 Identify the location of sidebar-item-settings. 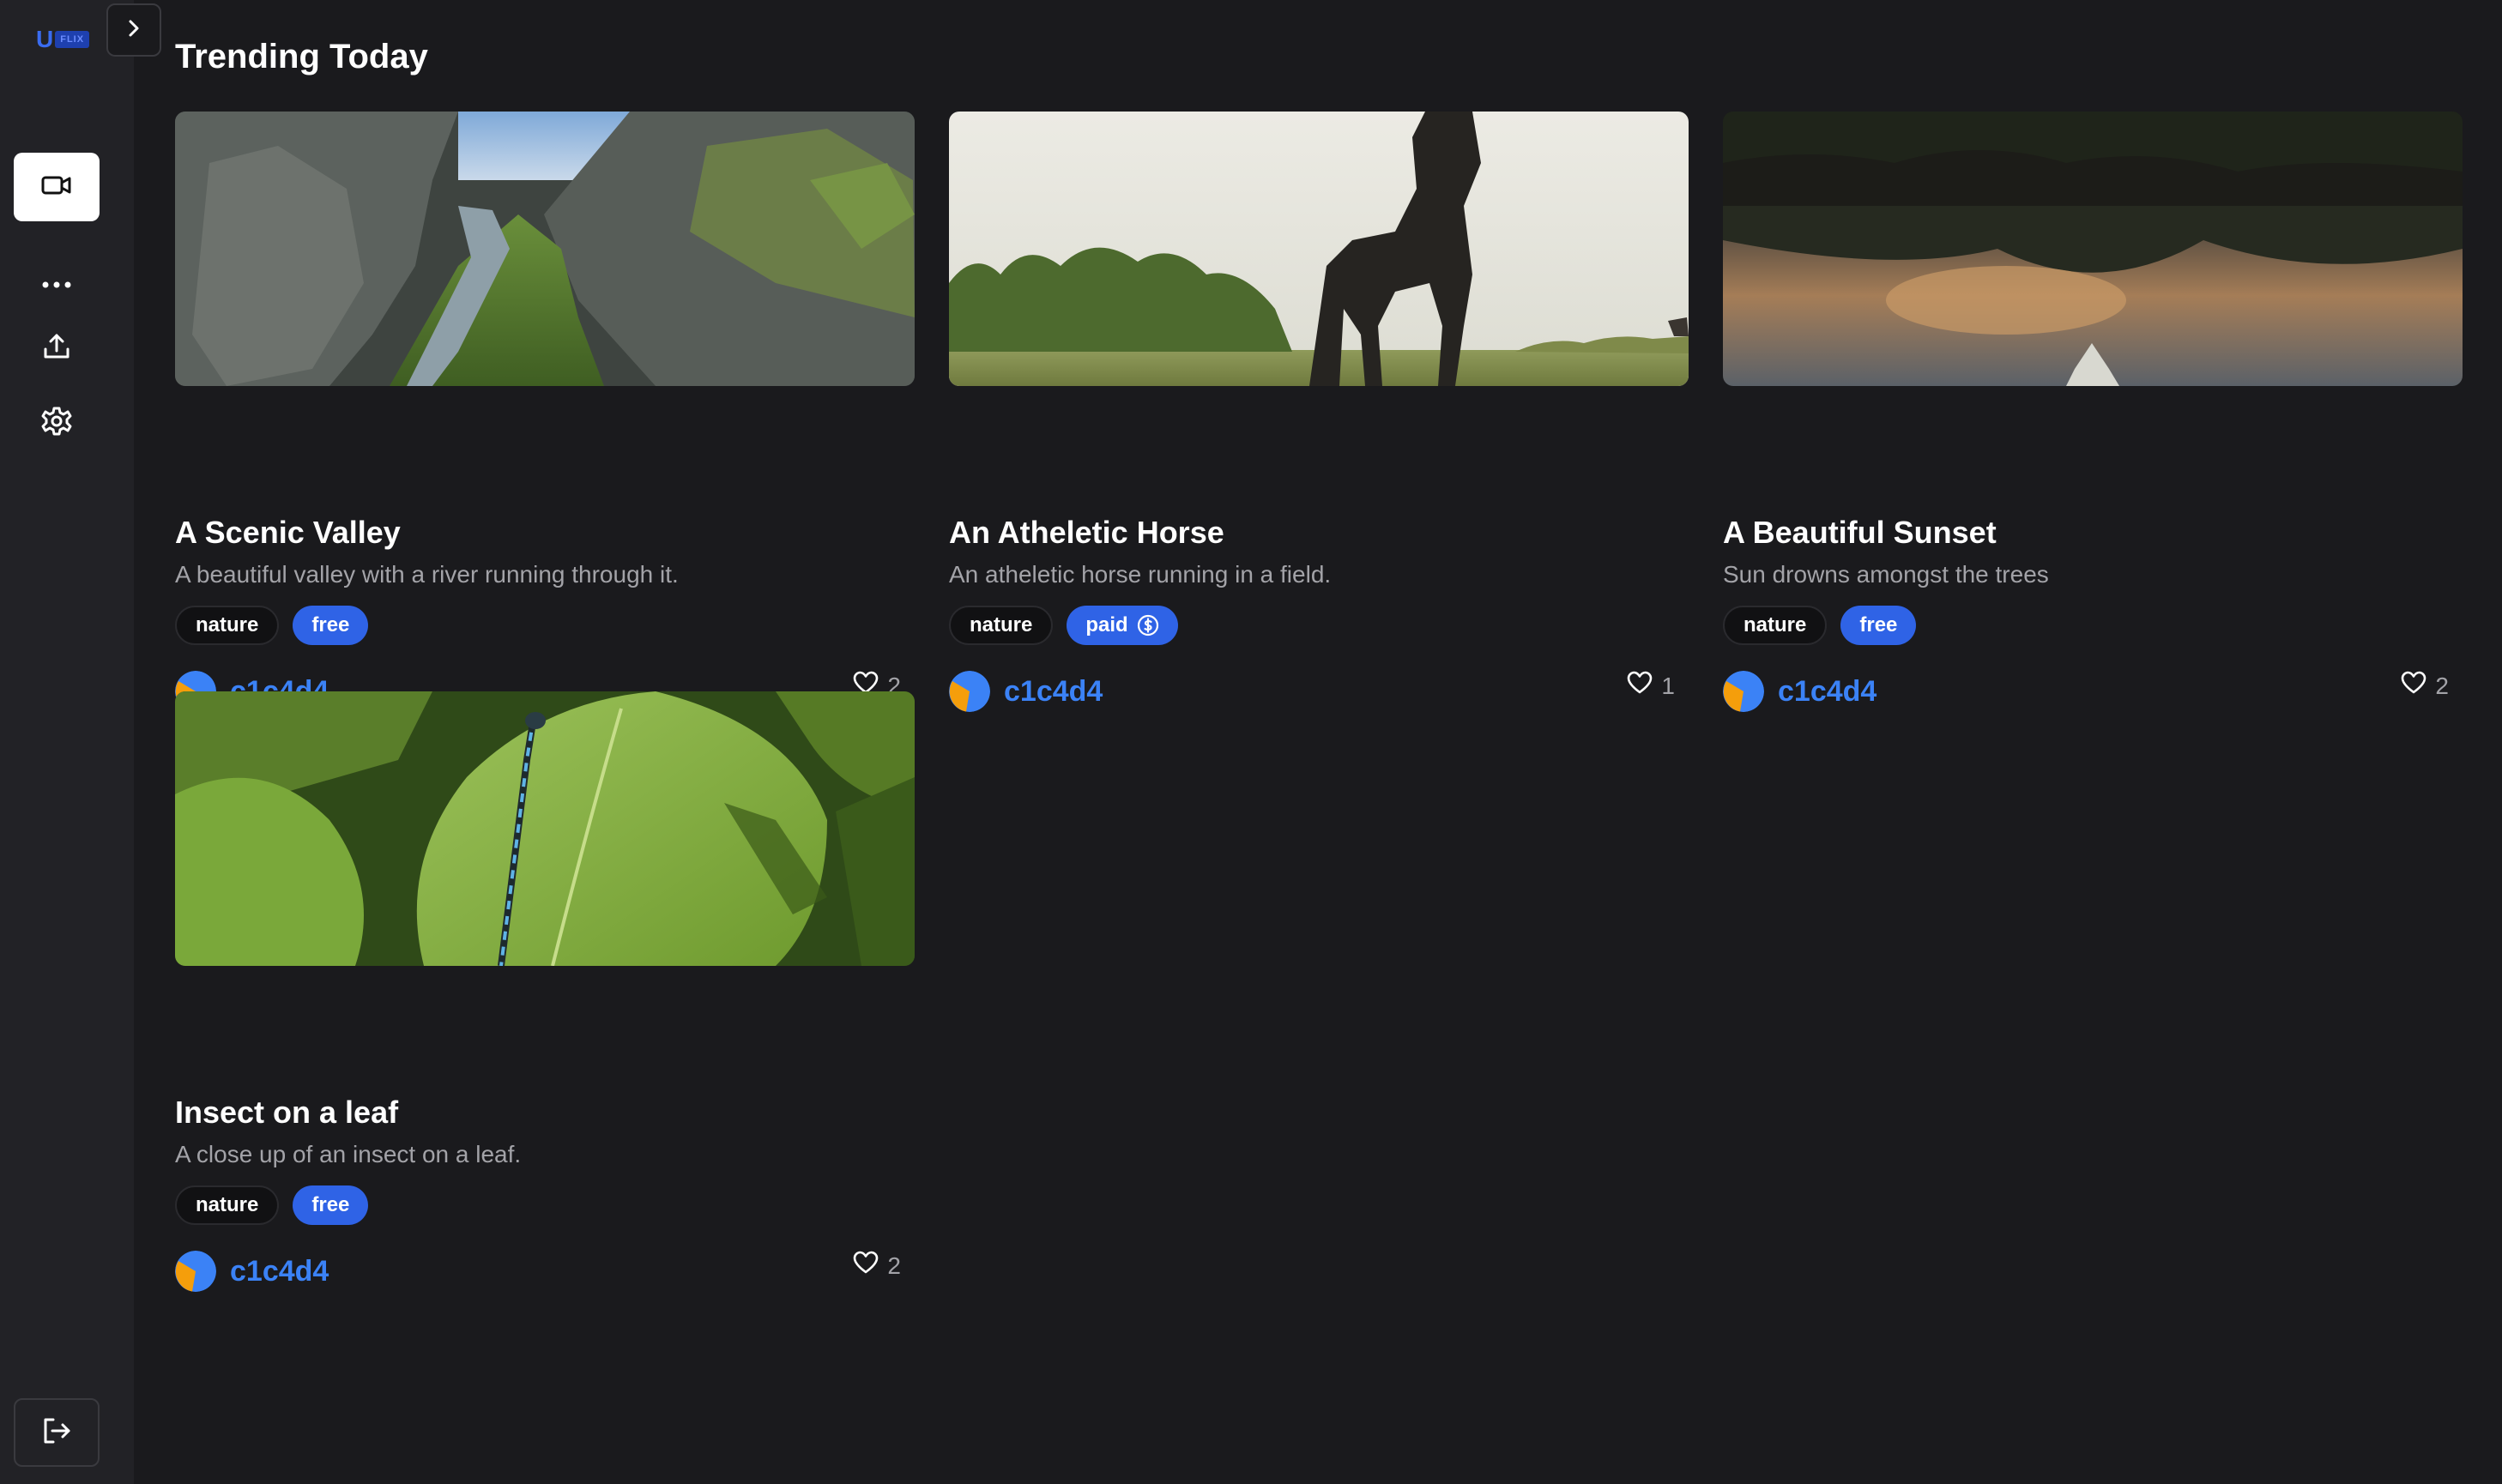
(57, 423).